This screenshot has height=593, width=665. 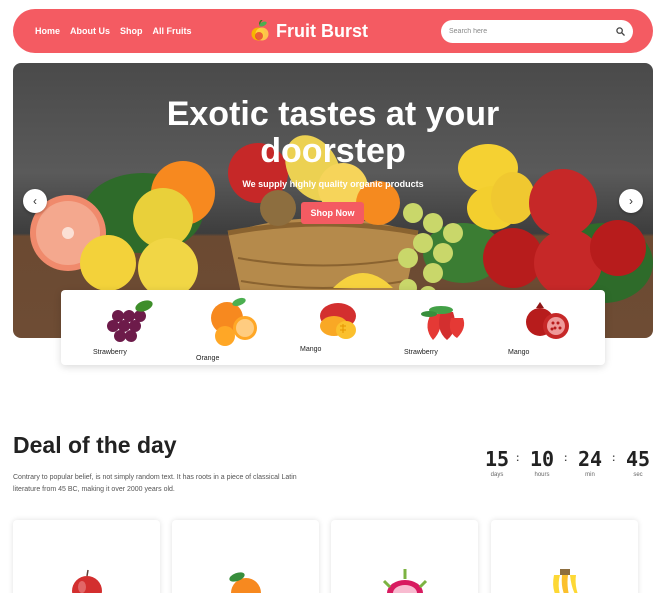 I want to click on countdown-label: sec, so click(x=638, y=475).